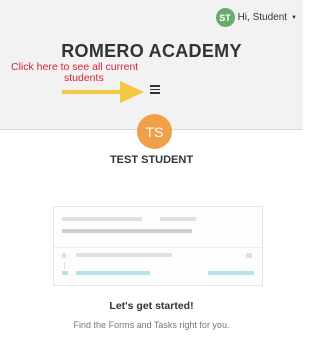  What do you see at coordinates (155, 89) in the screenshot?
I see `hamburger-icon` at bounding box center [155, 89].